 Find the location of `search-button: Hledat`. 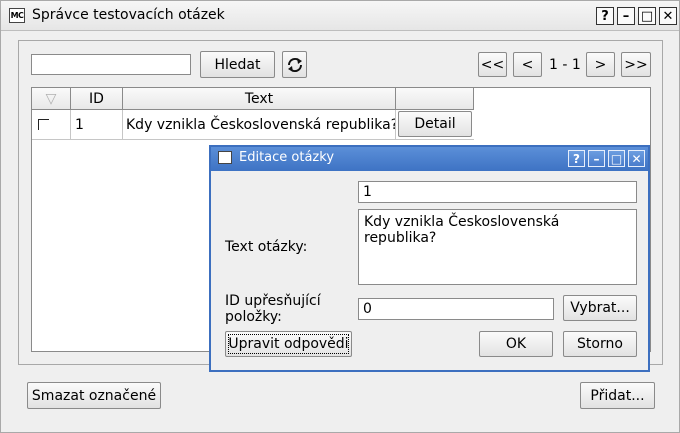

search-button: Hledat is located at coordinates (237, 64).